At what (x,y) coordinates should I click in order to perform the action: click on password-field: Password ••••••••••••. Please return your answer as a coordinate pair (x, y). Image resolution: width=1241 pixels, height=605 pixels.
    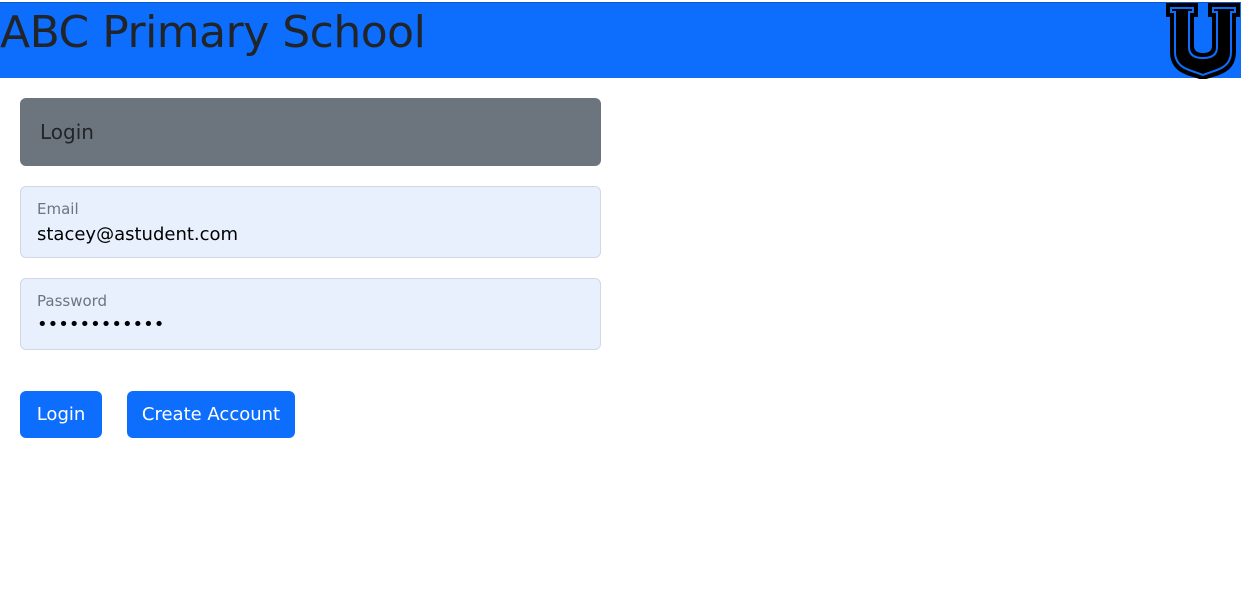
    Looking at the image, I should click on (310, 314).